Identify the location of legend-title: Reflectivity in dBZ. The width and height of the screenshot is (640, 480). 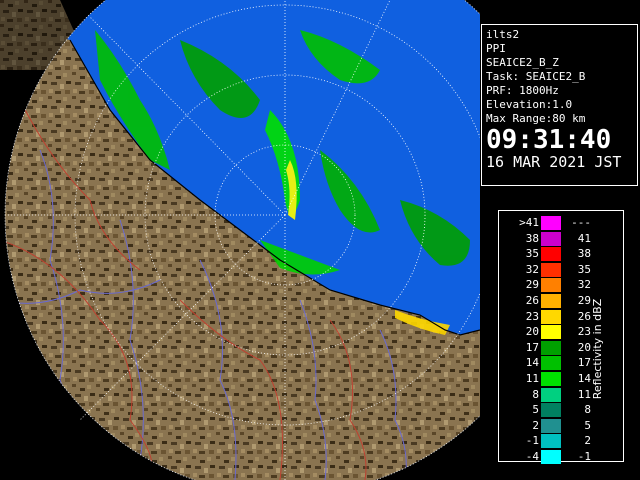
(597, 349).